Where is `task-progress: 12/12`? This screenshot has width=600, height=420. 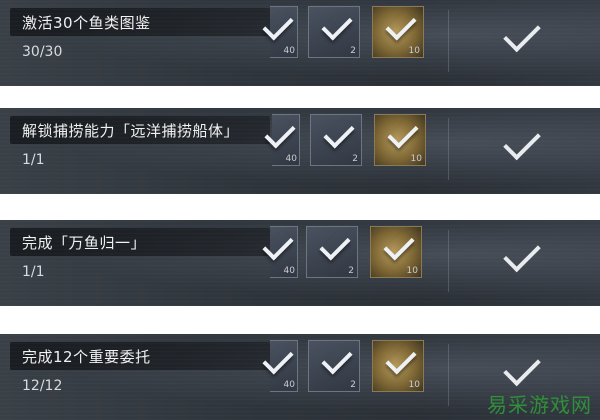 task-progress: 12/12 is located at coordinates (42, 386).